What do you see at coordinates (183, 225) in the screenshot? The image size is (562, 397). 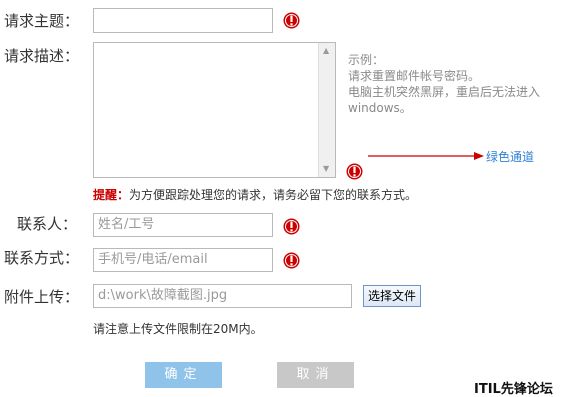 I see `contact-input: 姓名/工号` at bounding box center [183, 225].